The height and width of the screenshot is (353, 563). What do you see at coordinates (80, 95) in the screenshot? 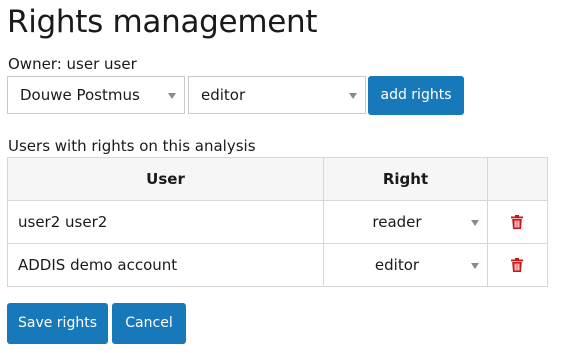
I see `user-select-value: Douwe Postmus` at bounding box center [80, 95].